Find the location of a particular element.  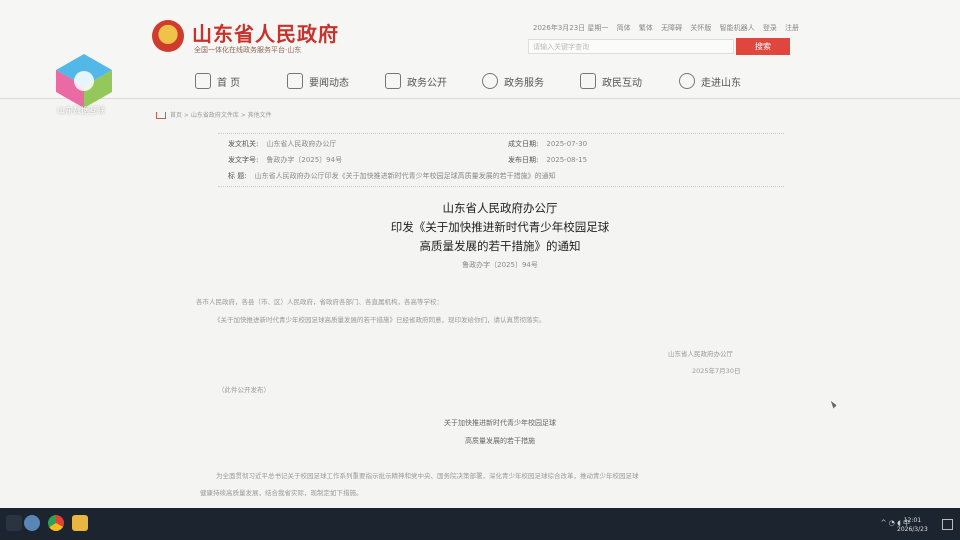

nav-item-services: 政务服务 is located at coordinates (513, 81).